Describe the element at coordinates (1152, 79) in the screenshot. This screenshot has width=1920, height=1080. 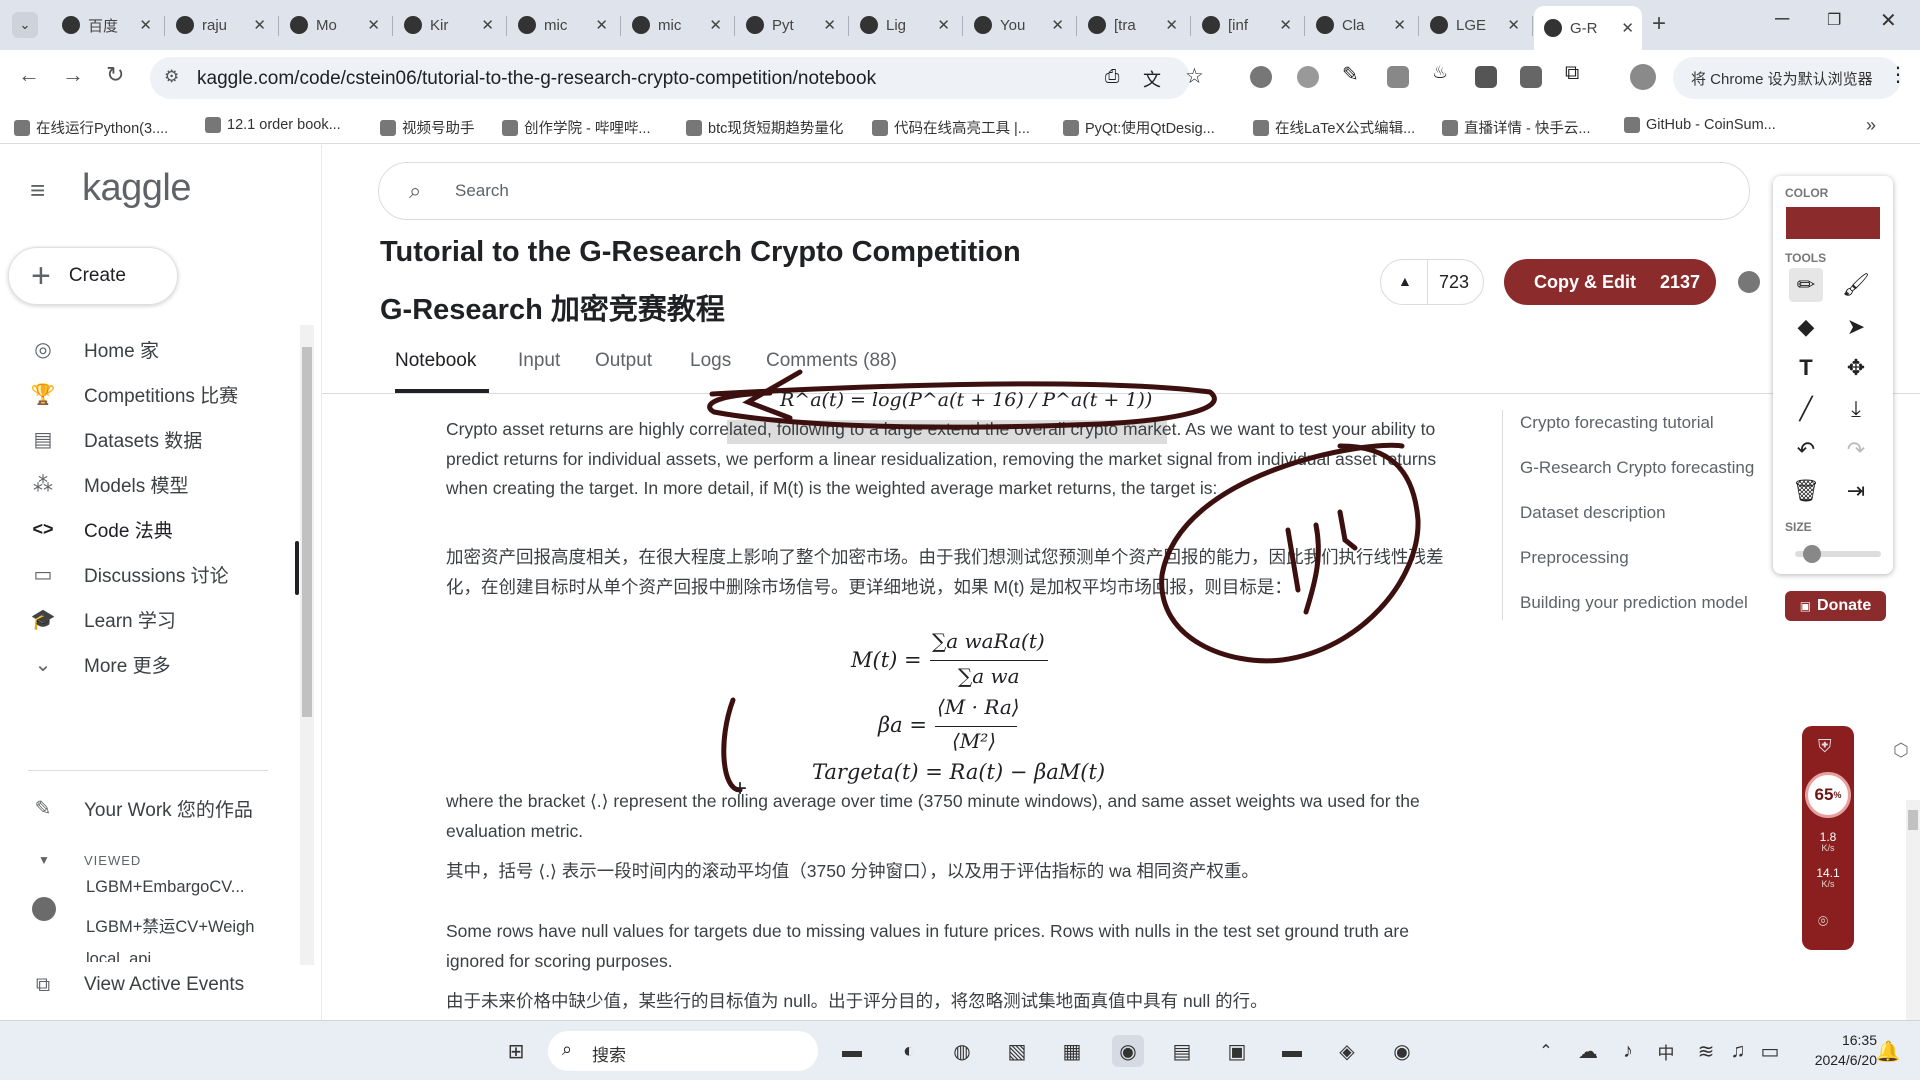
I see `translate-icon: 文` at that location.